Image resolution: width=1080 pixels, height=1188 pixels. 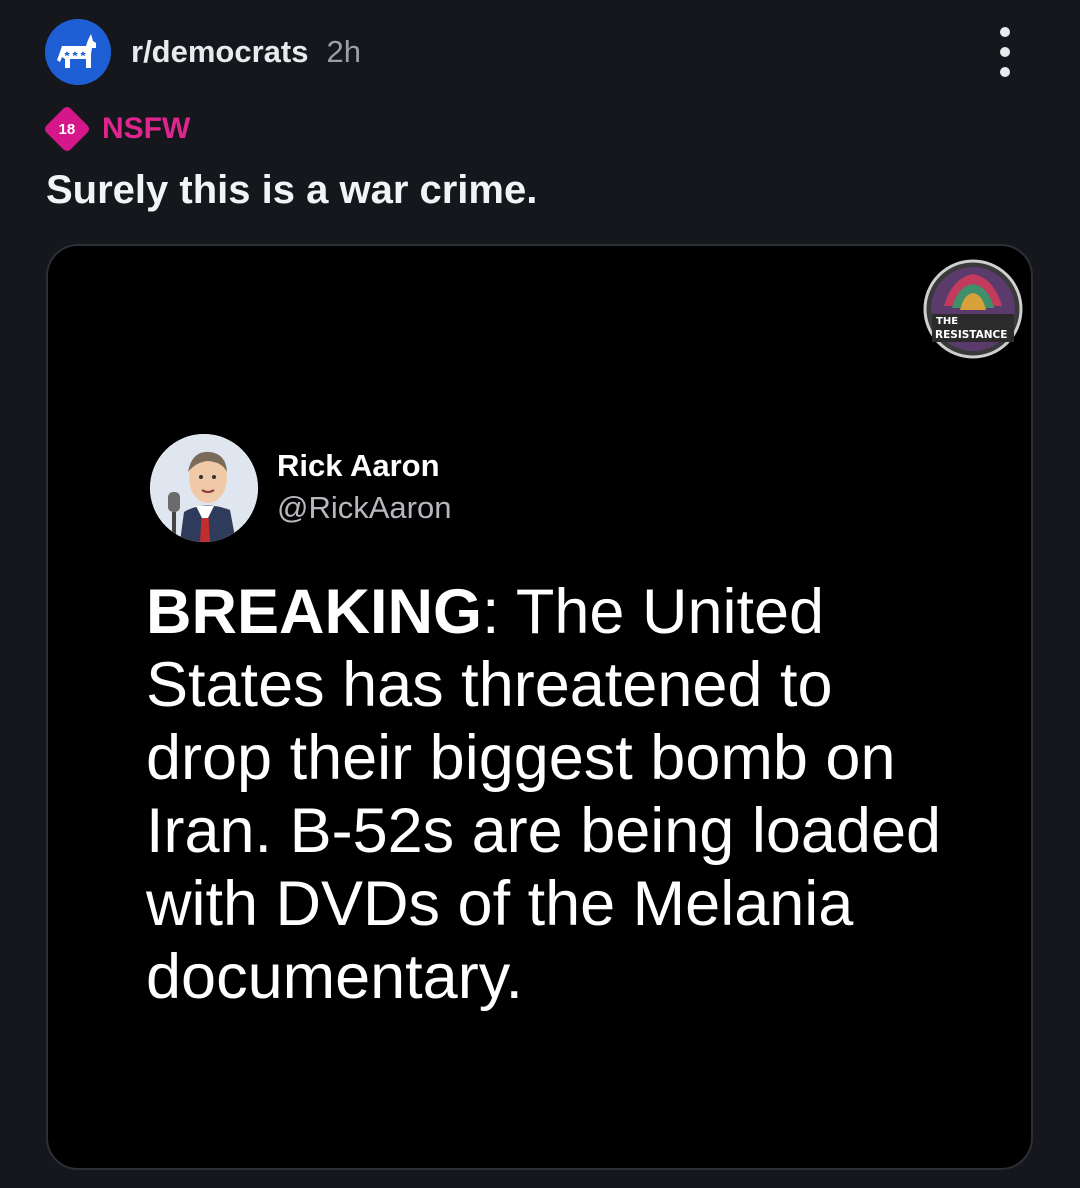 I want to click on logo-text-line1: THE, so click(x=947, y=321).